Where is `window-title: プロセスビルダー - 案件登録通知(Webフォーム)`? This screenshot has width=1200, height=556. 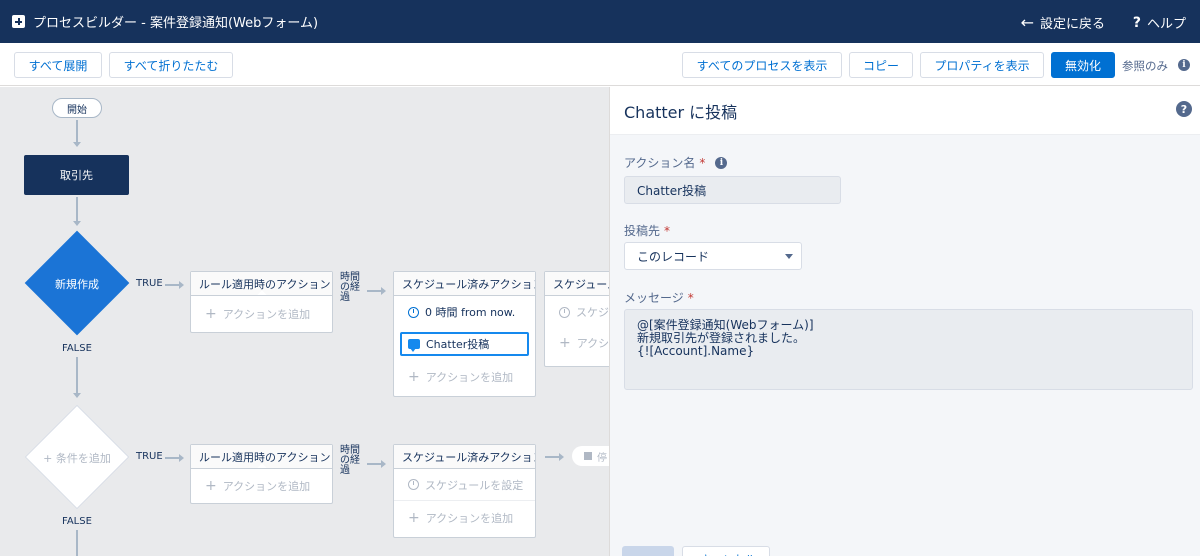
window-title: プロセスビルダー - 案件登録通知(Webフォーム) is located at coordinates (176, 23).